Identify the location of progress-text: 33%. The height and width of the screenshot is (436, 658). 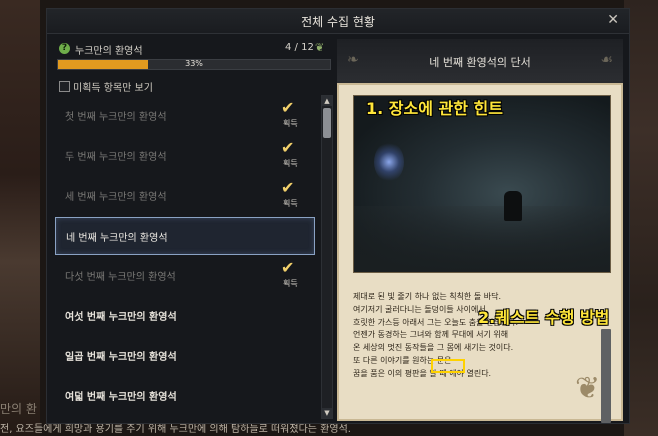
(194, 63).